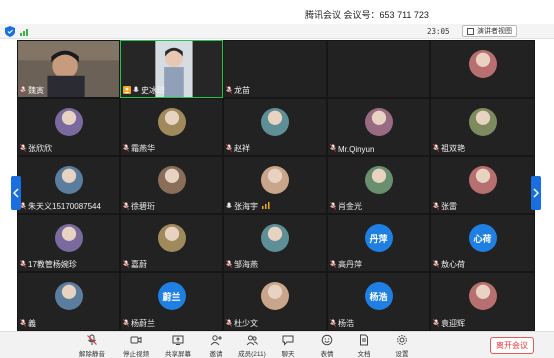 The image size is (554, 358). What do you see at coordinates (378, 243) in the screenshot?
I see `participant-tile: 丹萍 高丹萍` at bounding box center [378, 243].